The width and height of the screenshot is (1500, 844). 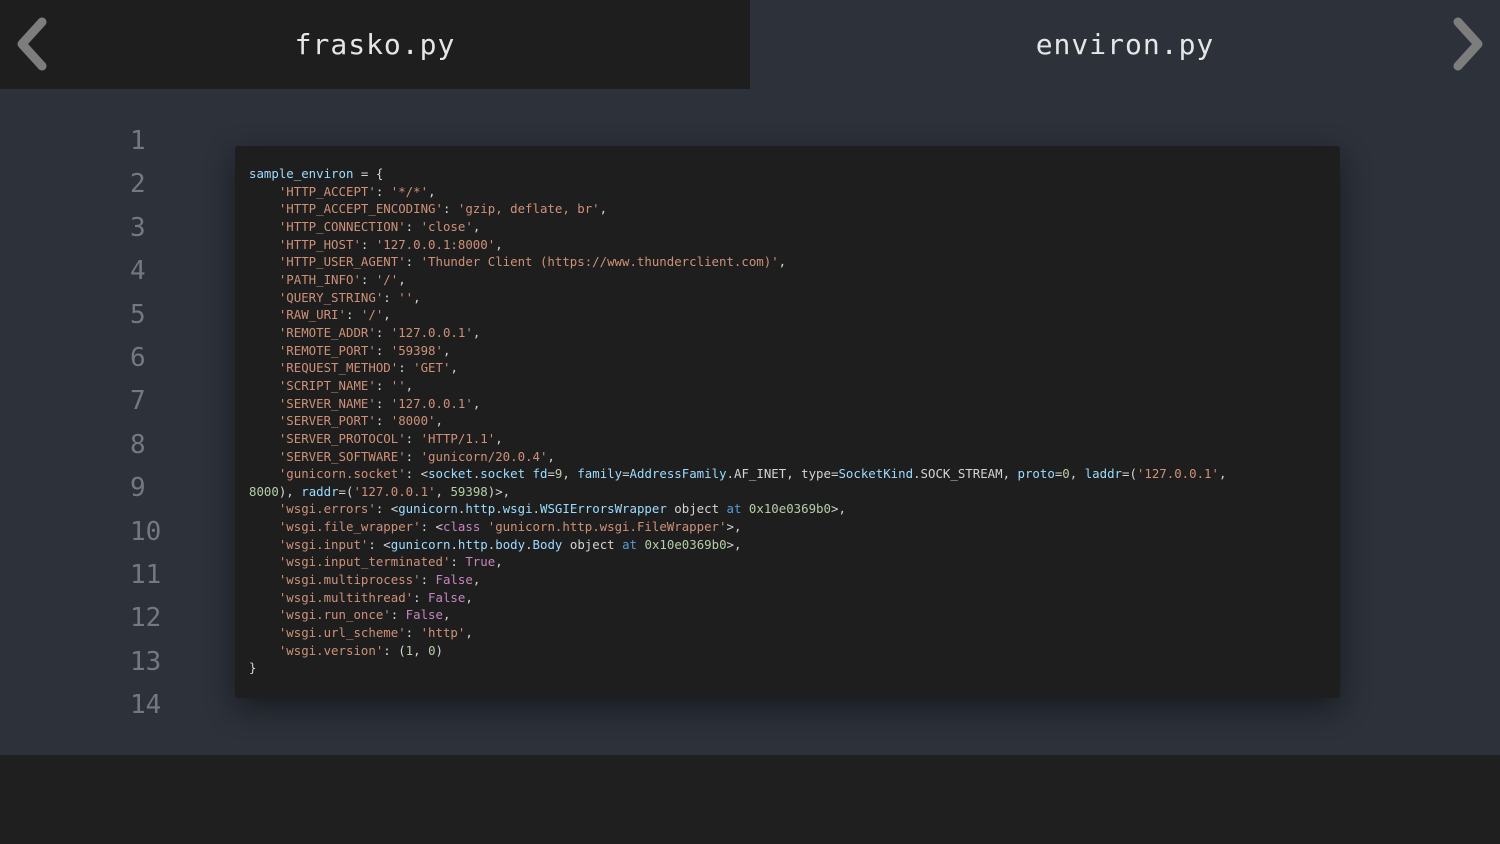 I want to click on line-number: 10, so click(x=146, y=531).